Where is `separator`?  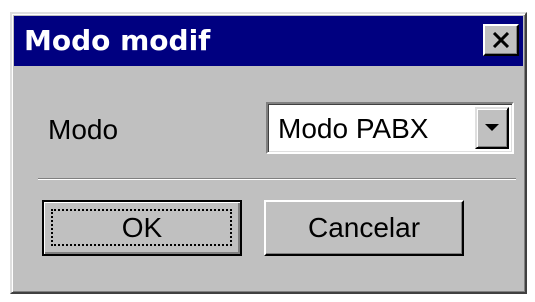
separator is located at coordinates (277, 179).